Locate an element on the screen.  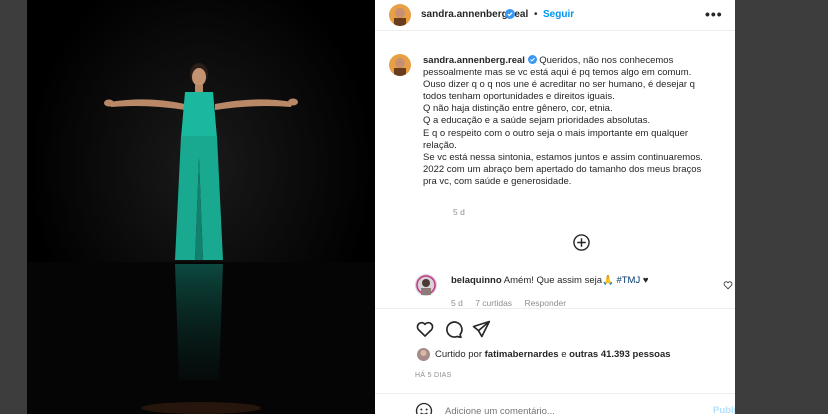
post-header: sandra.annenberg.real • Seguir ••• is located at coordinates (555, 15).